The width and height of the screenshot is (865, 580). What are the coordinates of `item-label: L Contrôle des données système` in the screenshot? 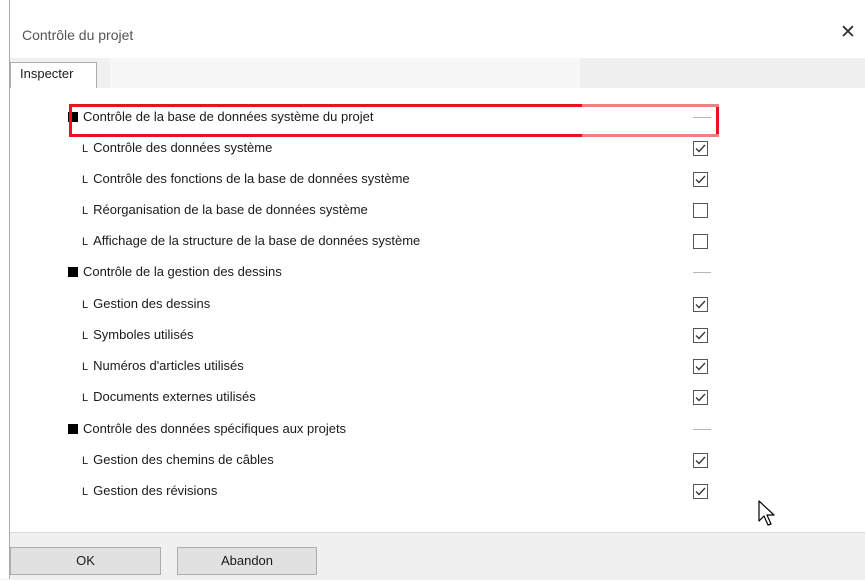 It's located at (177, 147).